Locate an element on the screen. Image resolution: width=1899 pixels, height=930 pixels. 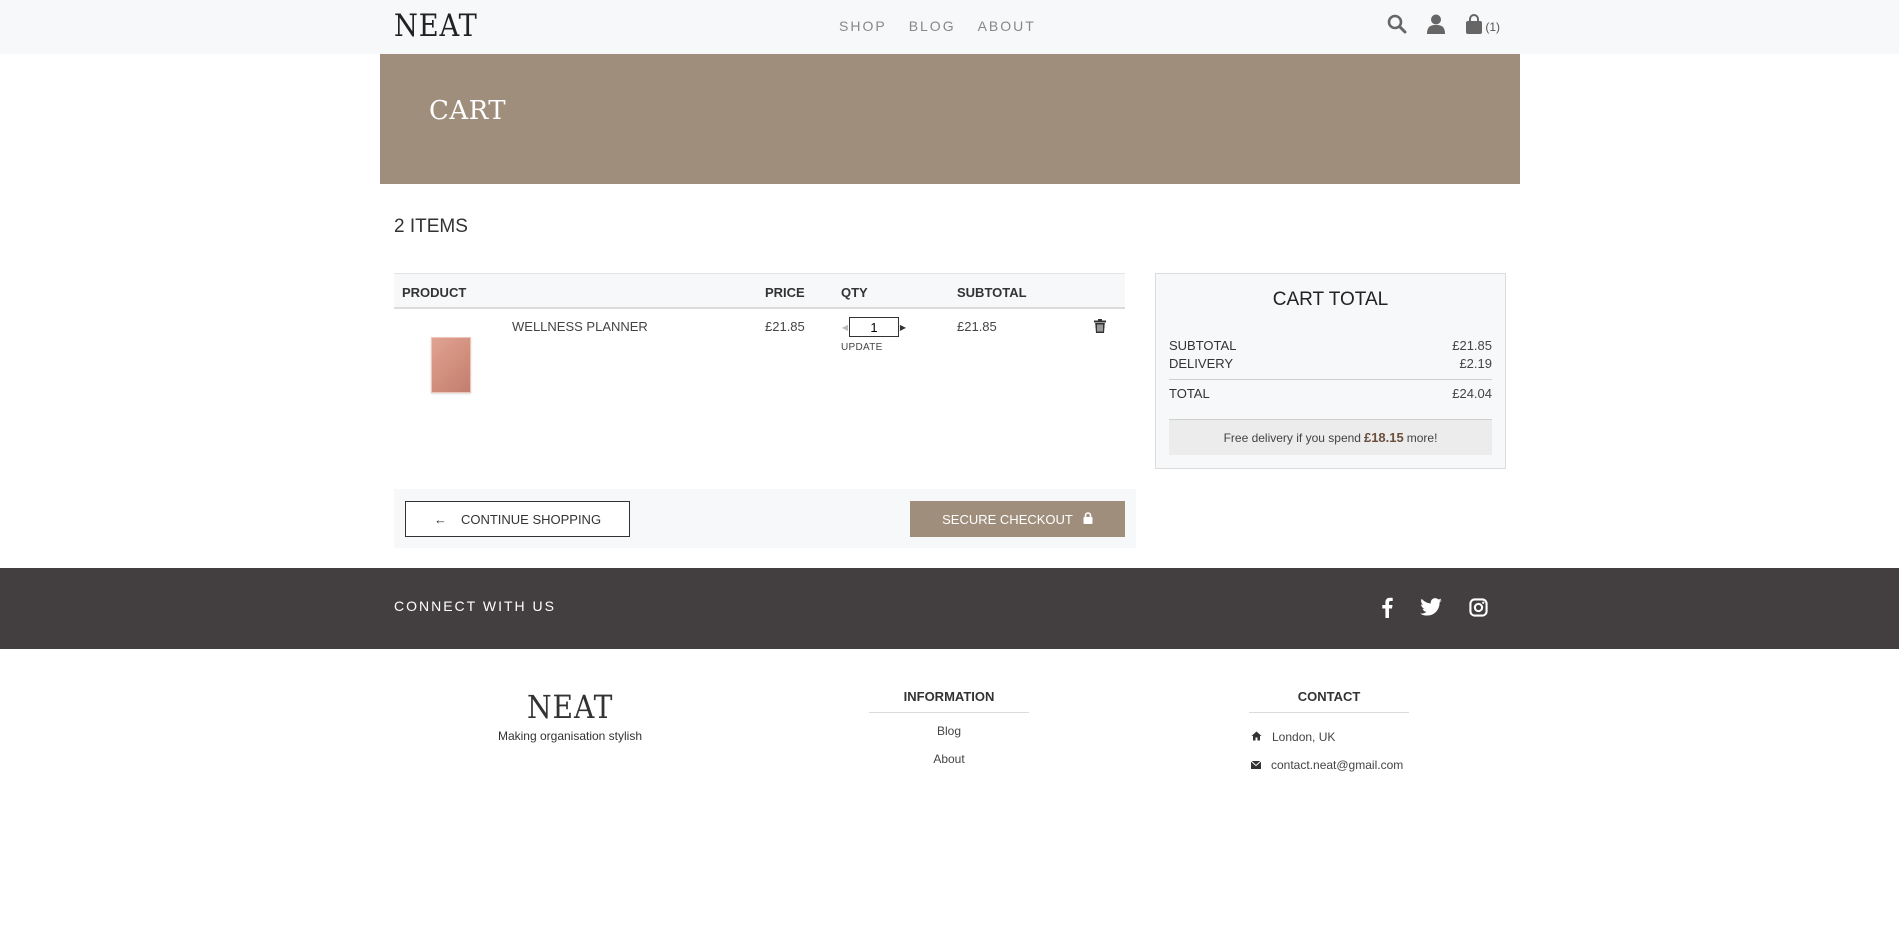
contact-title: CONTACT is located at coordinates (1329, 701).